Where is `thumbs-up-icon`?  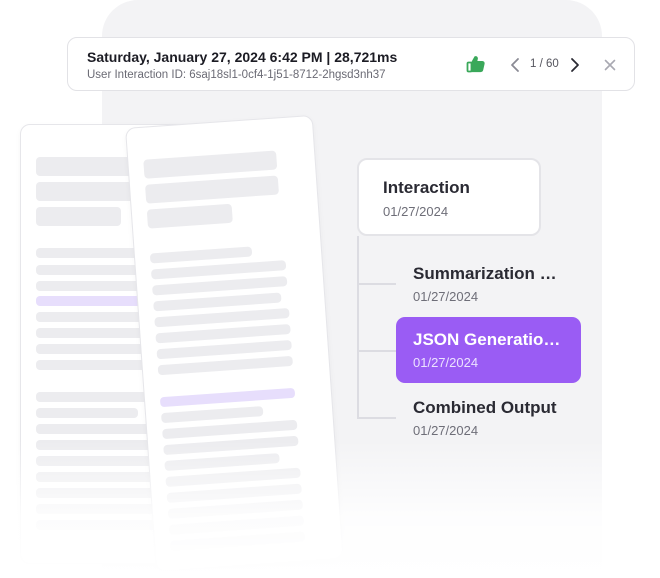 thumbs-up-icon is located at coordinates (476, 64).